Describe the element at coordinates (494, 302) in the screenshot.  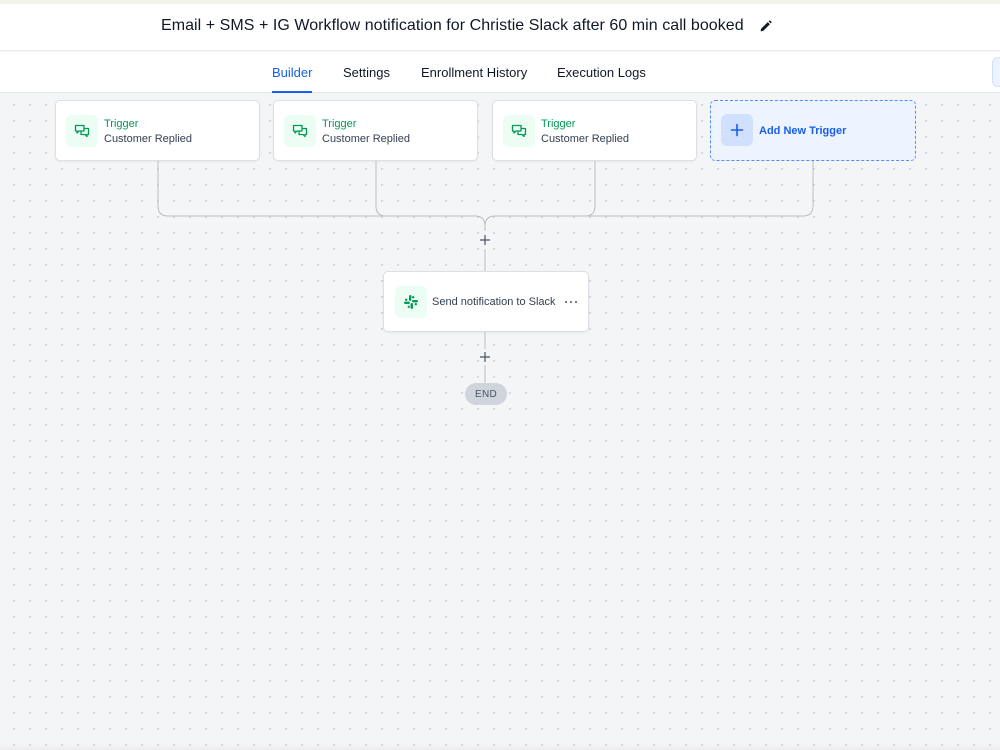
I see `action-label: Send notification to Slack` at that location.